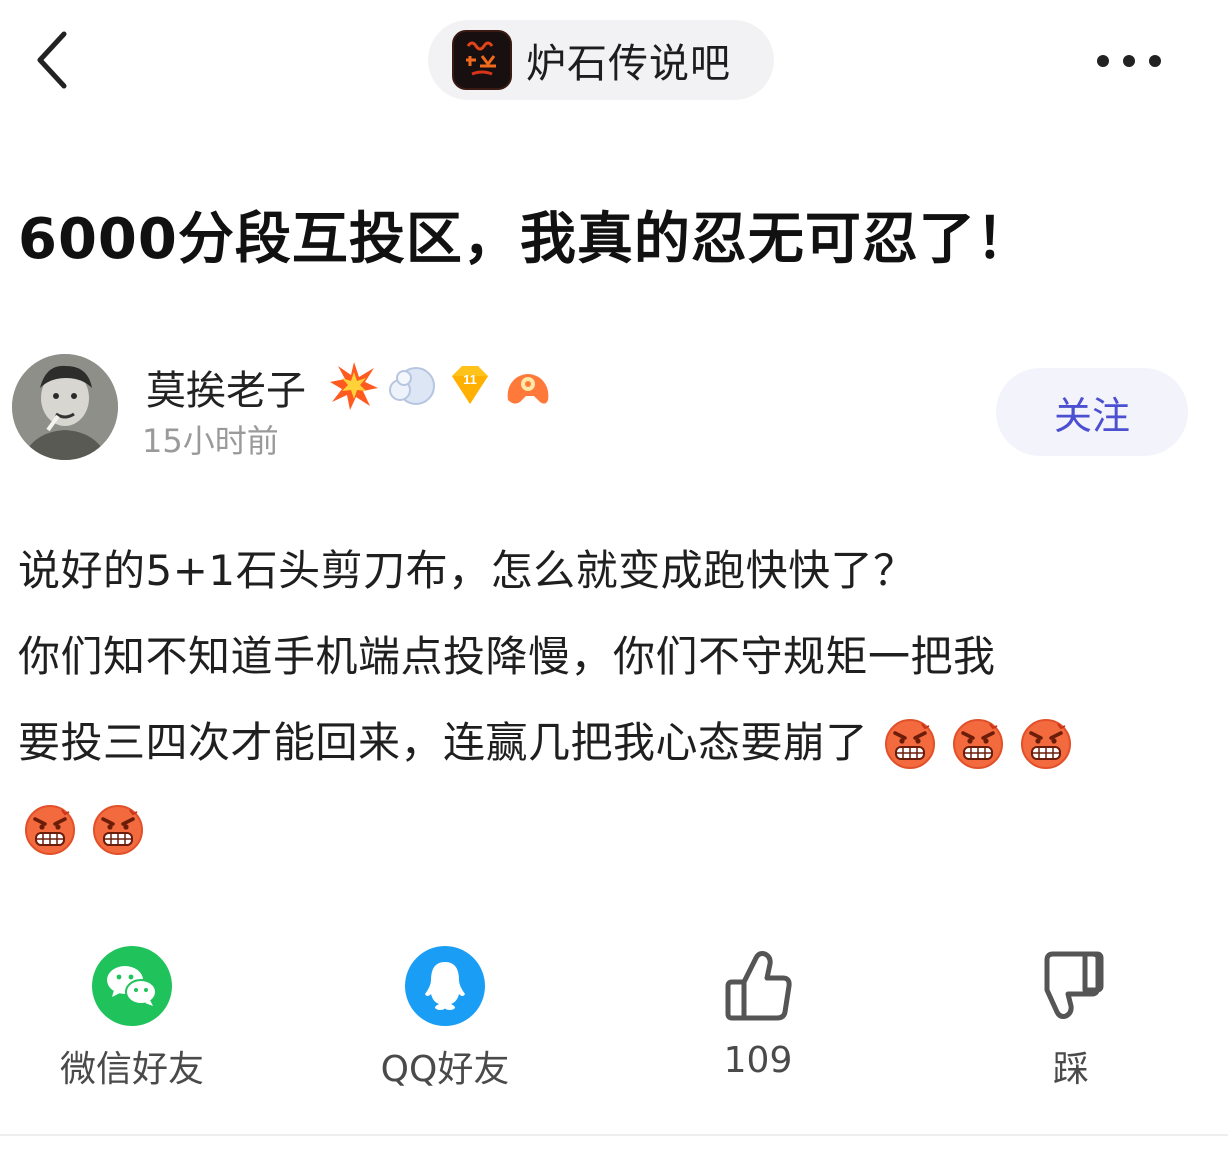 This screenshot has height=1160, width=1228. Describe the element at coordinates (482, 60) in the screenshot. I see `forum-logo` at that location.